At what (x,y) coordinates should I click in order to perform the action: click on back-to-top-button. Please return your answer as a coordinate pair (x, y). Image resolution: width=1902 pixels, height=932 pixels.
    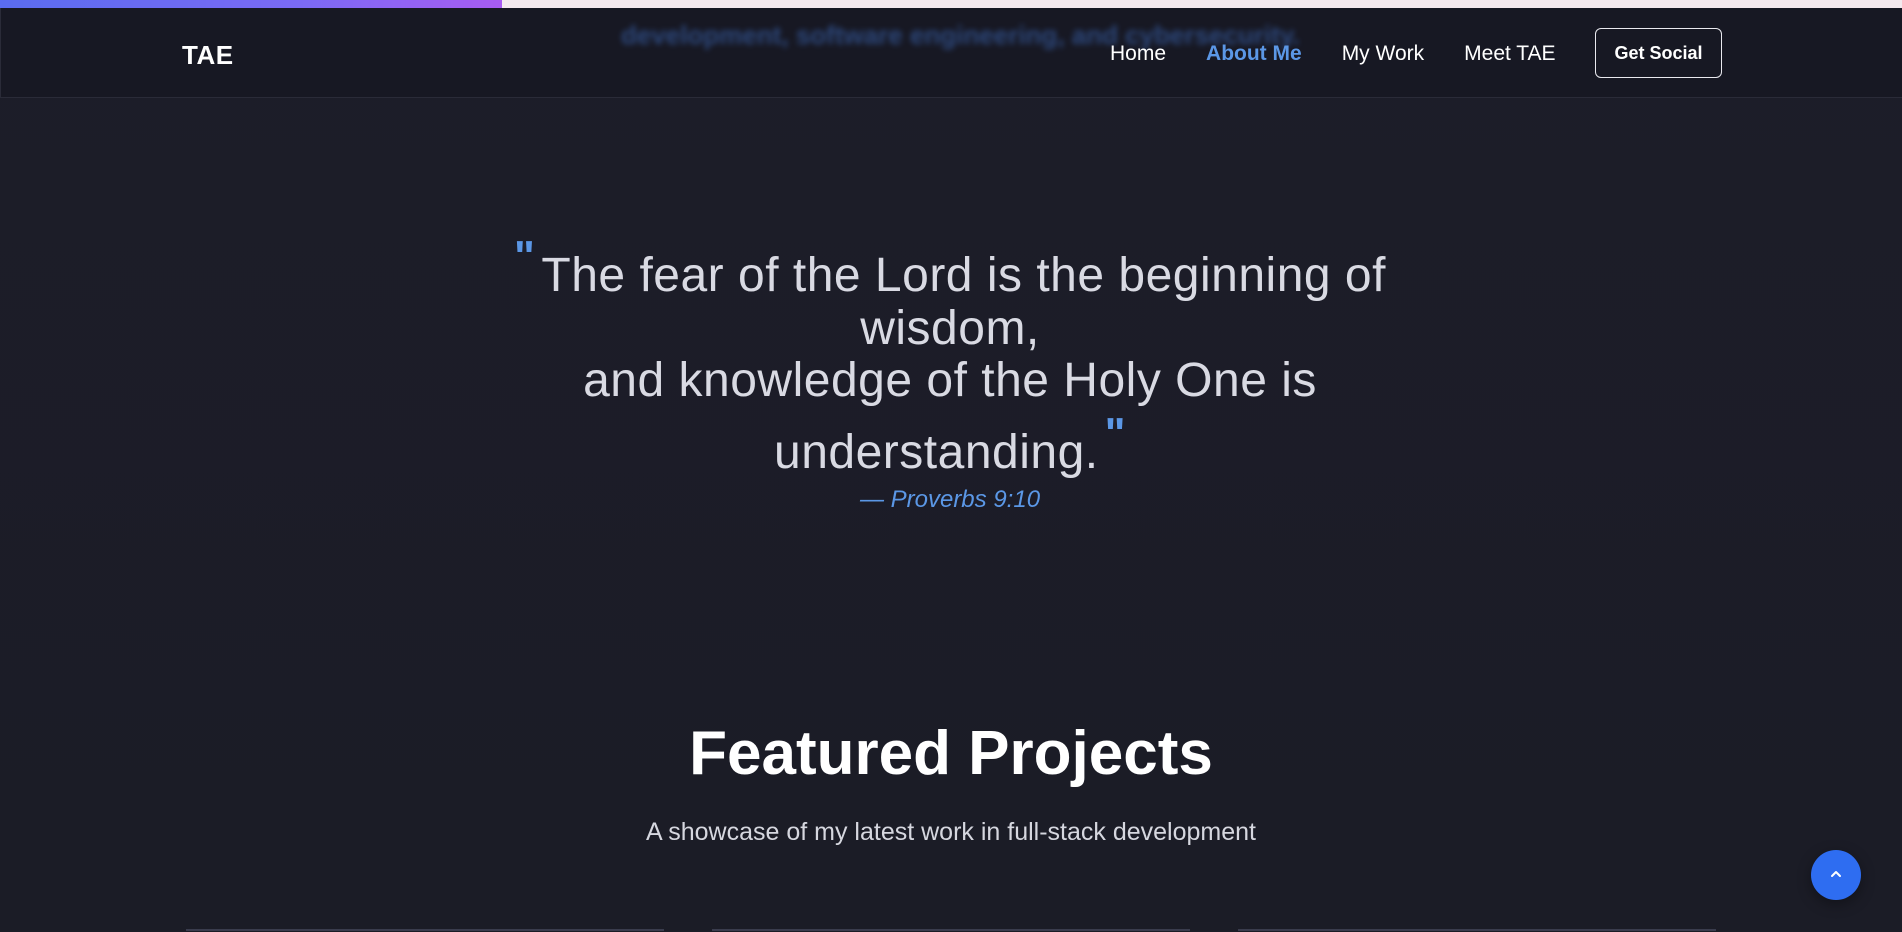
    Looking at the image, I should click on (1836, 875).